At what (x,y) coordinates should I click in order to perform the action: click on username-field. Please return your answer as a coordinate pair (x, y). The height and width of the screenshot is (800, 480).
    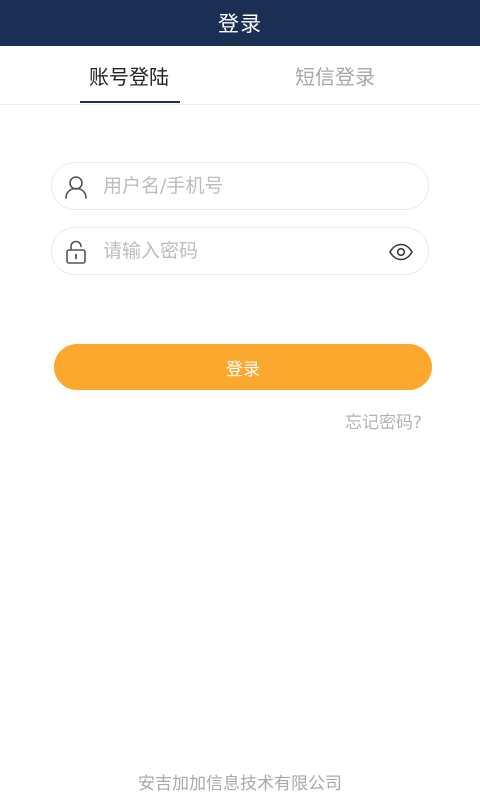
    Looking at the image, I should click on (240, 186).